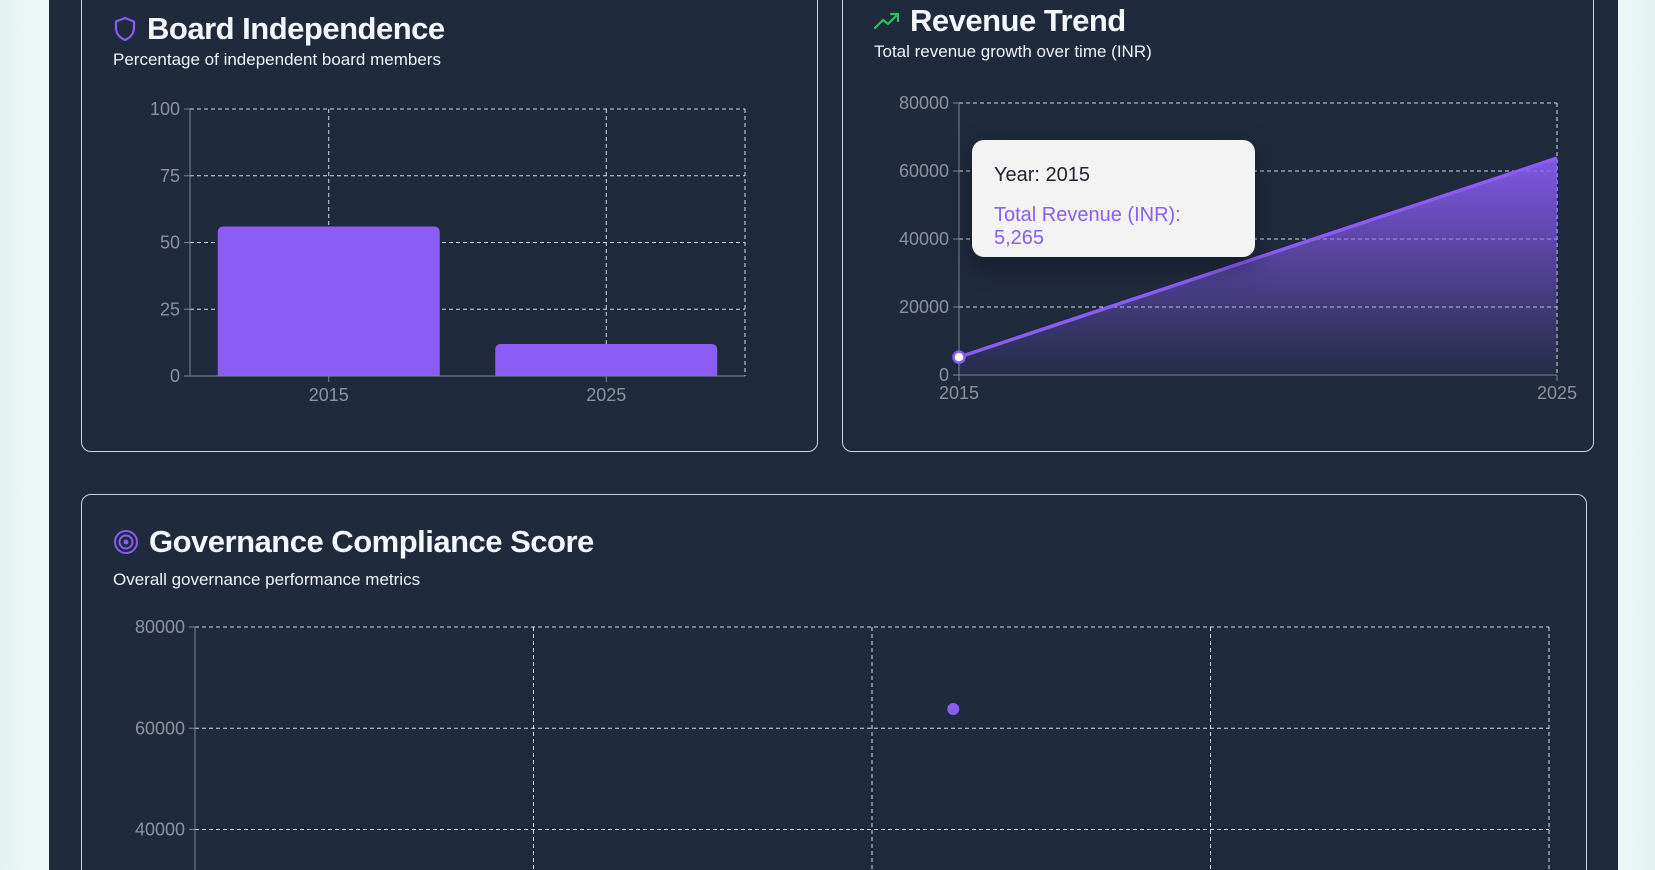 The image size is (1655, 870). What do you see at coordinates (170, 309) in the screenshot?
I see `y-tick-label: 25` at bounding box center [170, 309].